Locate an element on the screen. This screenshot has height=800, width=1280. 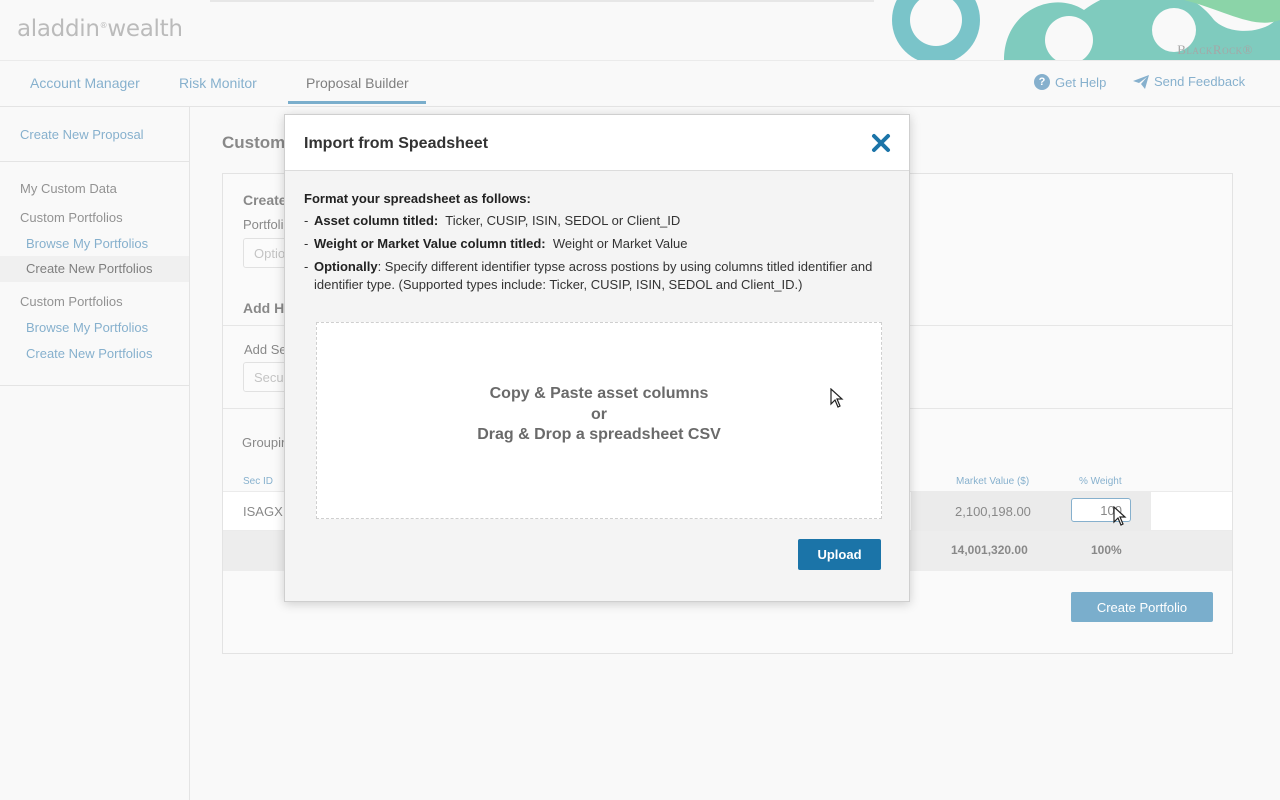
drop-zone-line-drag: Drag & Drop a spreadsheet CSV is located at coordinates (599, 434).